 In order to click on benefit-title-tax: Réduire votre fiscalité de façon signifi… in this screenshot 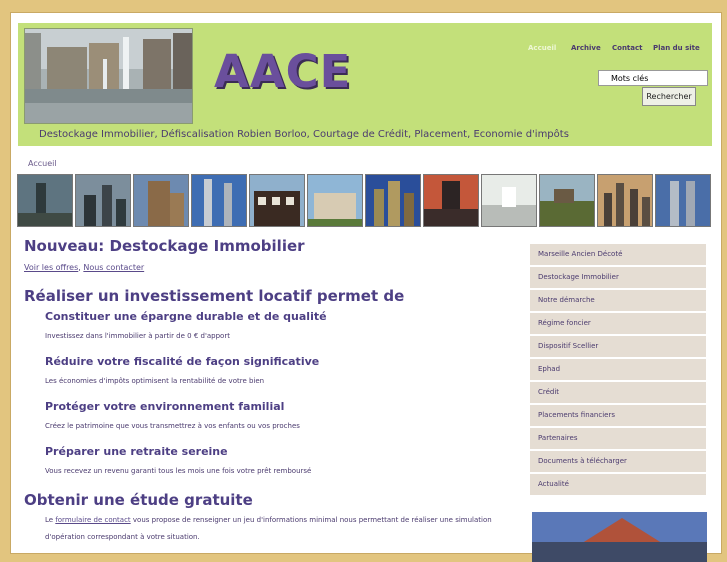, I will do `click(182, 361)`.